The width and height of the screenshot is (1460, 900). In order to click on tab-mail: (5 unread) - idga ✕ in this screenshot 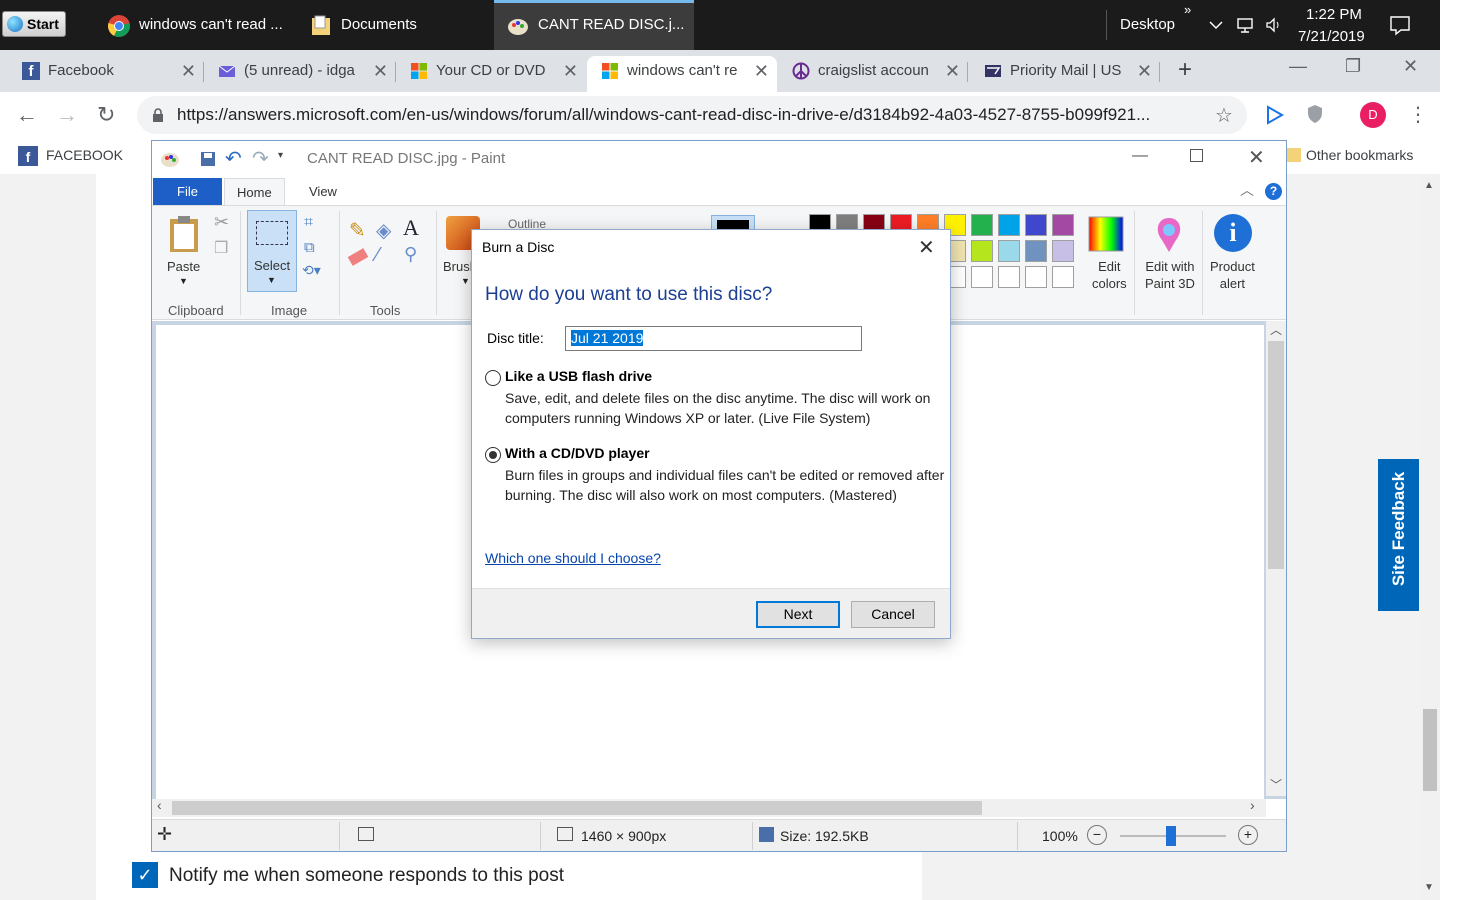, I will do `click(300, 74)`.